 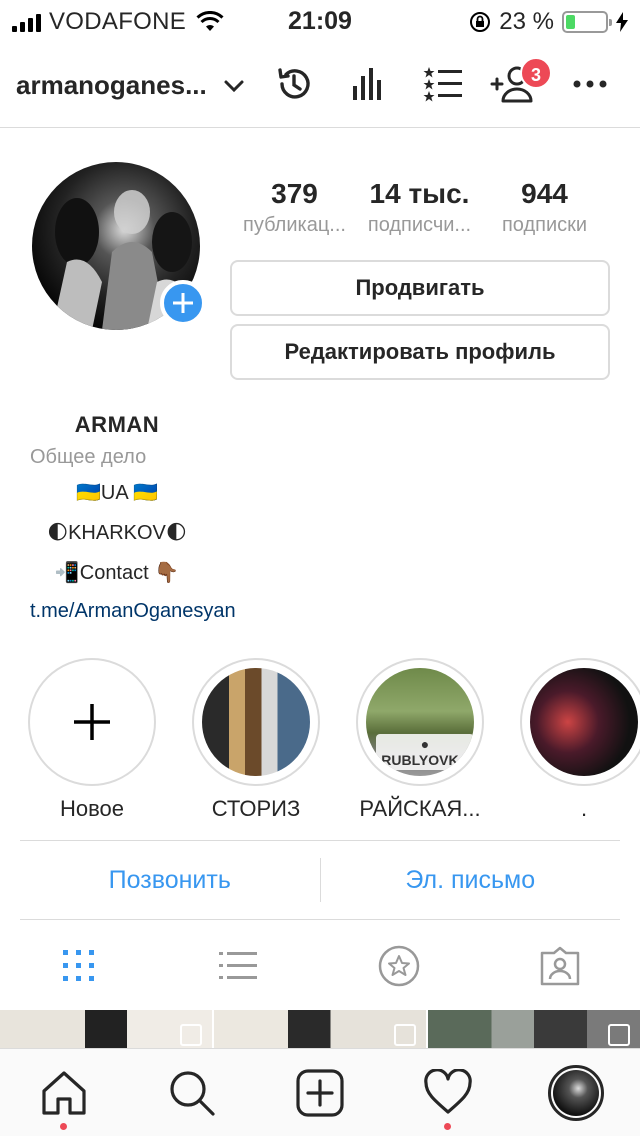 What do you see at coordinates (294, 193) in the screenshot?
I see `stat-value: 379` at bounding box center [294, 193].